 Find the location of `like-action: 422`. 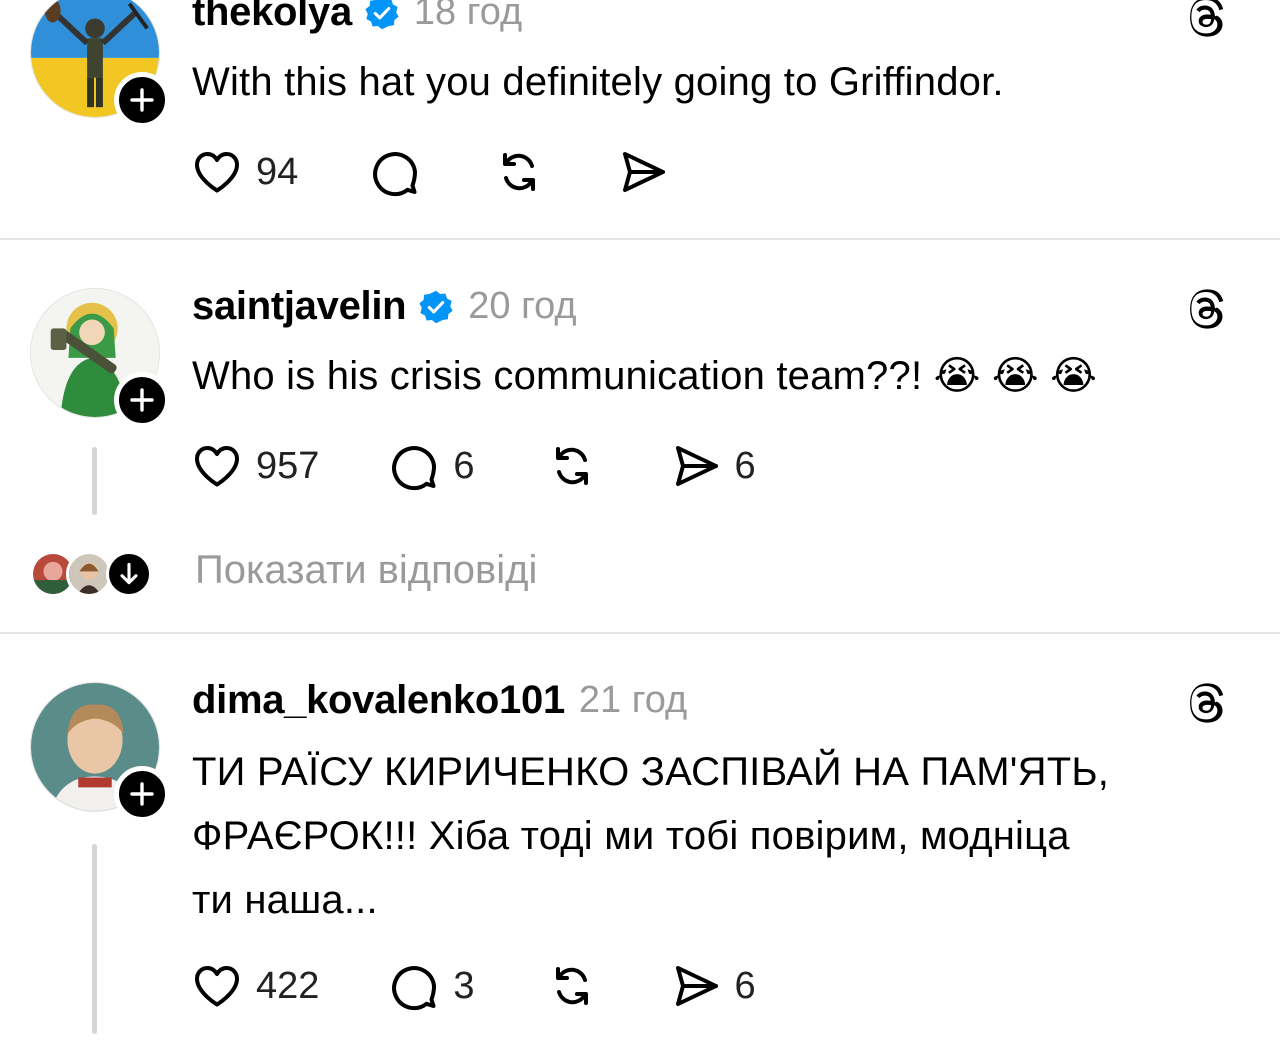

like-action: 422 is located at coordinates (254, 986).